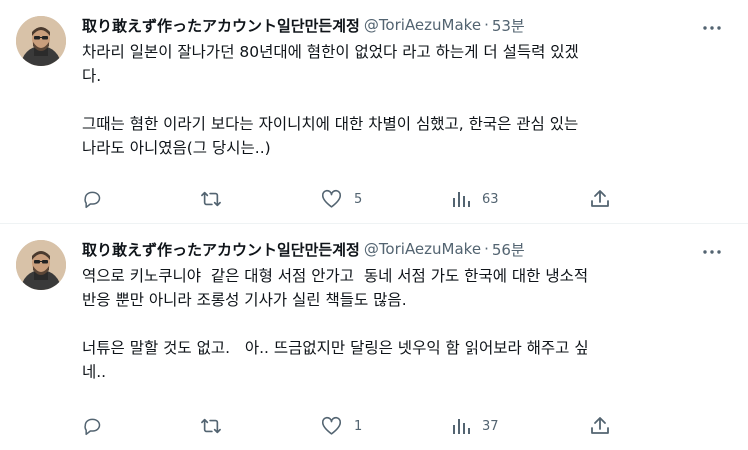 The image size is (748, 450). Describe the element at coordinates (475, 199) in the screenshot. I see `views-button: 63` at that location.